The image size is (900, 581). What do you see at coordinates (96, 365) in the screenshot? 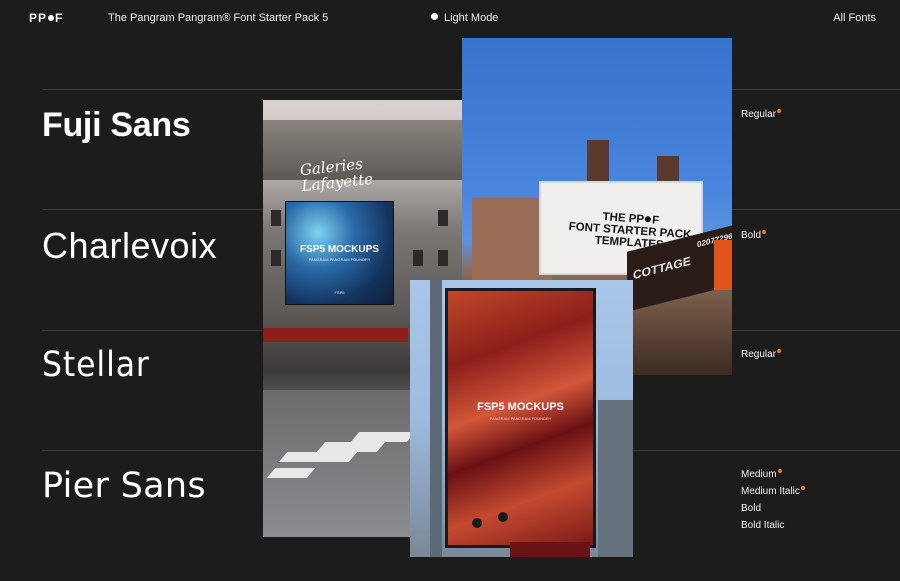
I see `font-name-stellar: Stellar` at bounding box center [96, 365].